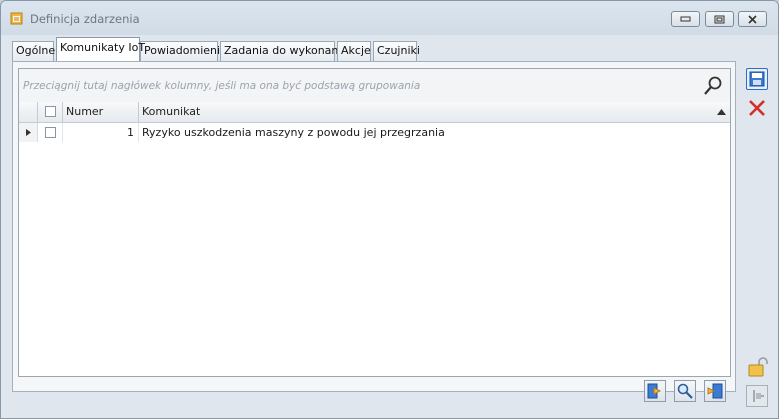  I want to click on tab-czujniki: Czujniki, so click(396, 51).